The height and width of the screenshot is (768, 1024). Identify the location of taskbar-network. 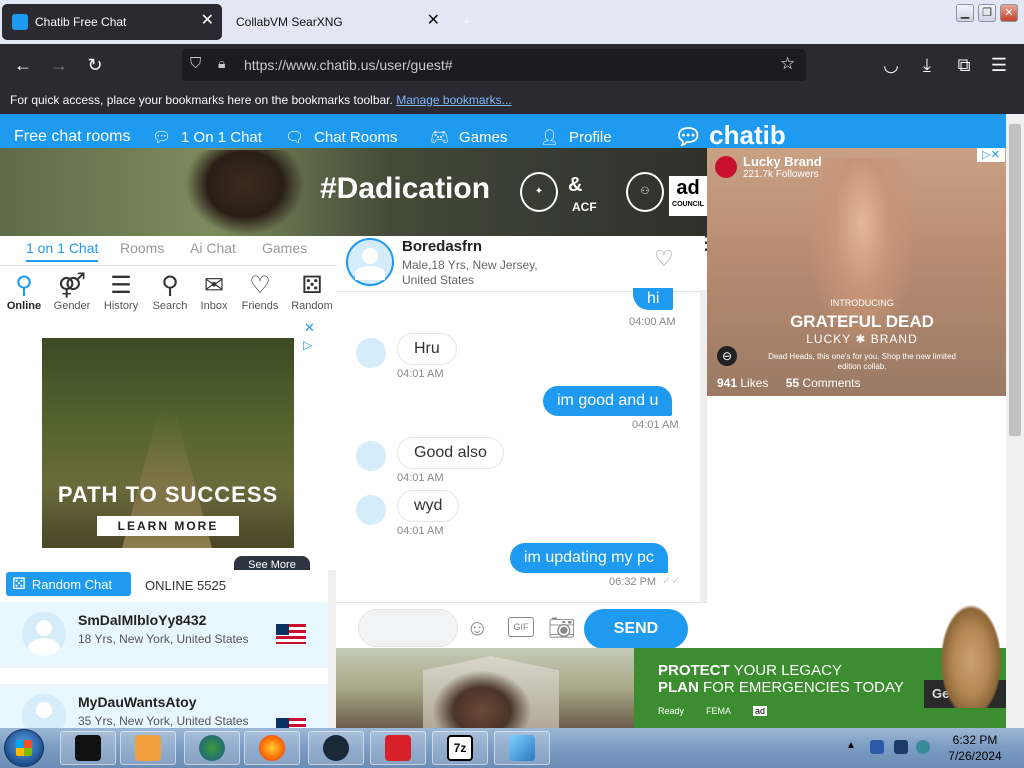
(212, 748).